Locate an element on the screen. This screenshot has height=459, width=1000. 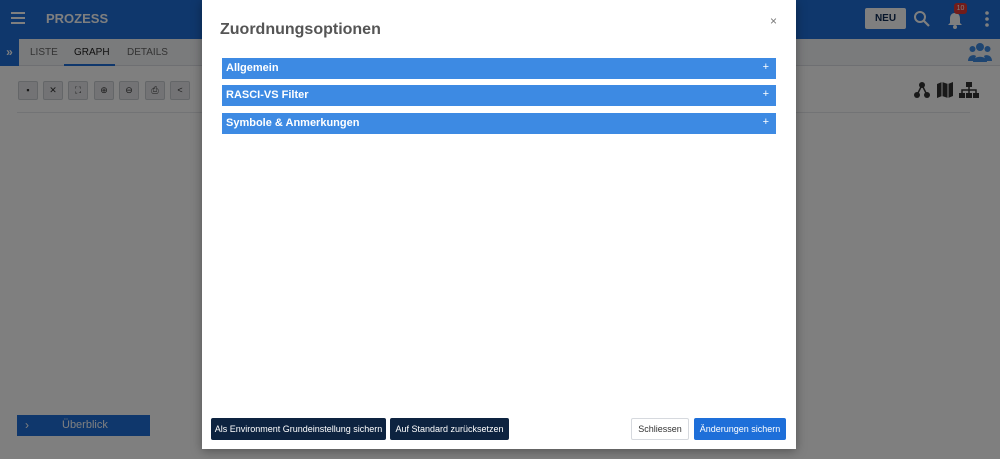
section-label: Symbole & Anmerkungen is located at coordinates (293, 123).